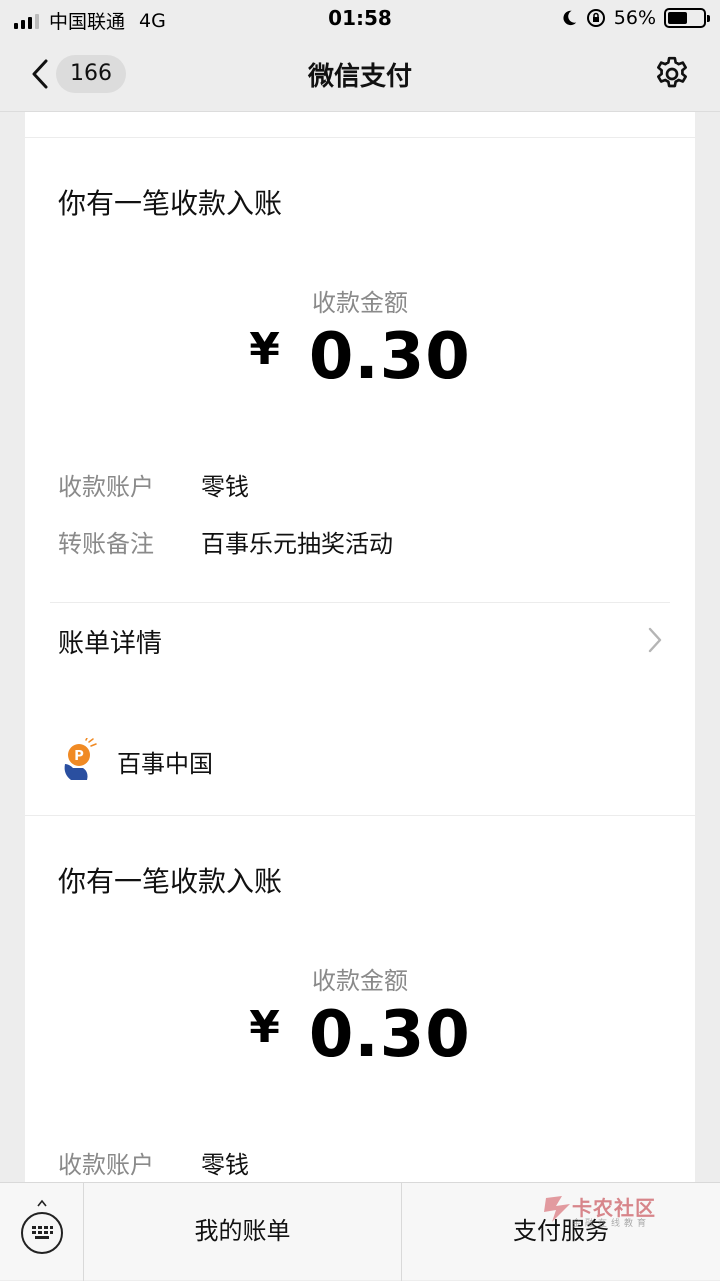  Describe the element at coordinates (557, 1209) in the screenshot. I see `watermark-logo-icon` at that location.